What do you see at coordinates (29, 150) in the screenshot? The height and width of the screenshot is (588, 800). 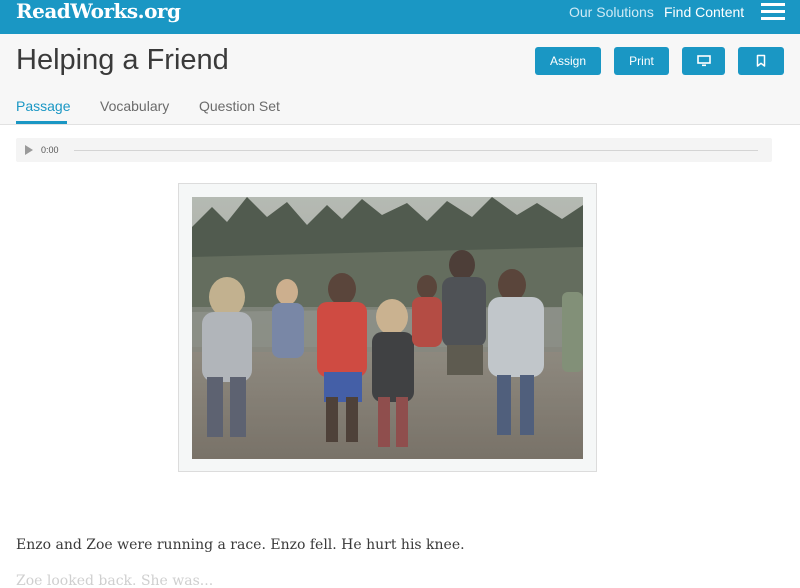 I see `play-icon` at bounding box center [29, 150].